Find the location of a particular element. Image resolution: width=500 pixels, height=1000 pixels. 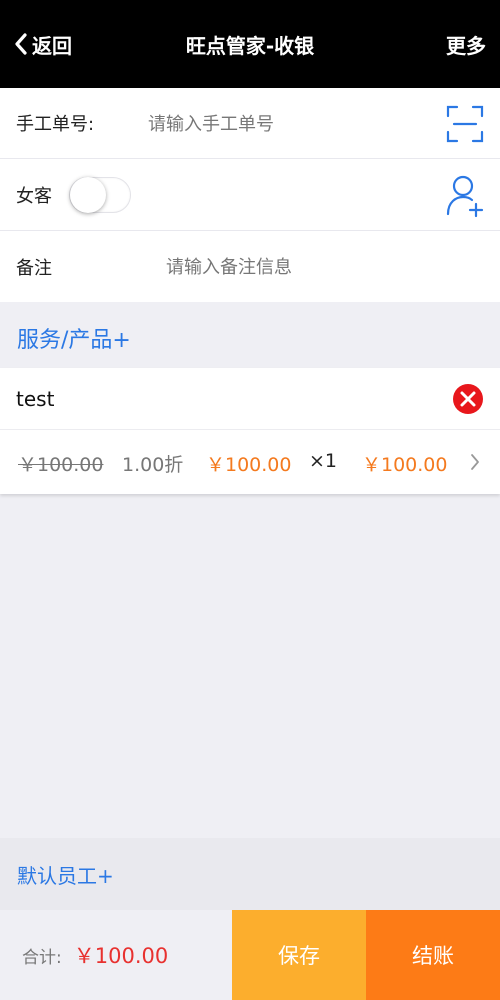

save-button: 保存 is located at coordinates (299, 955).